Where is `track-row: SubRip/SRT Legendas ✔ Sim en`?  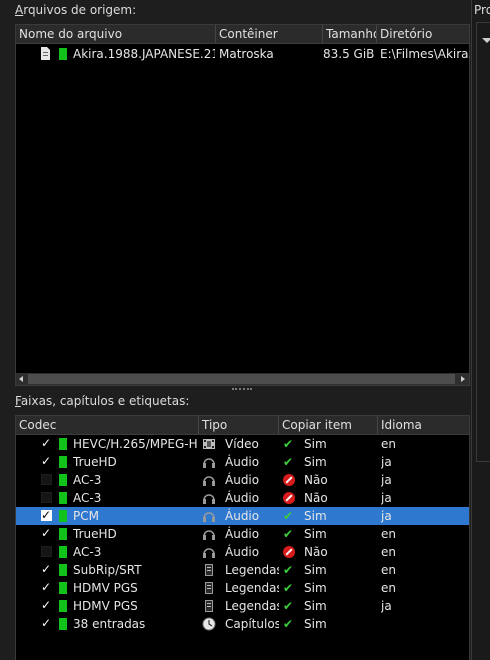 track-row: SubRip/SRT Legendas ✔ Sim en is located at coordinates (242, 569).